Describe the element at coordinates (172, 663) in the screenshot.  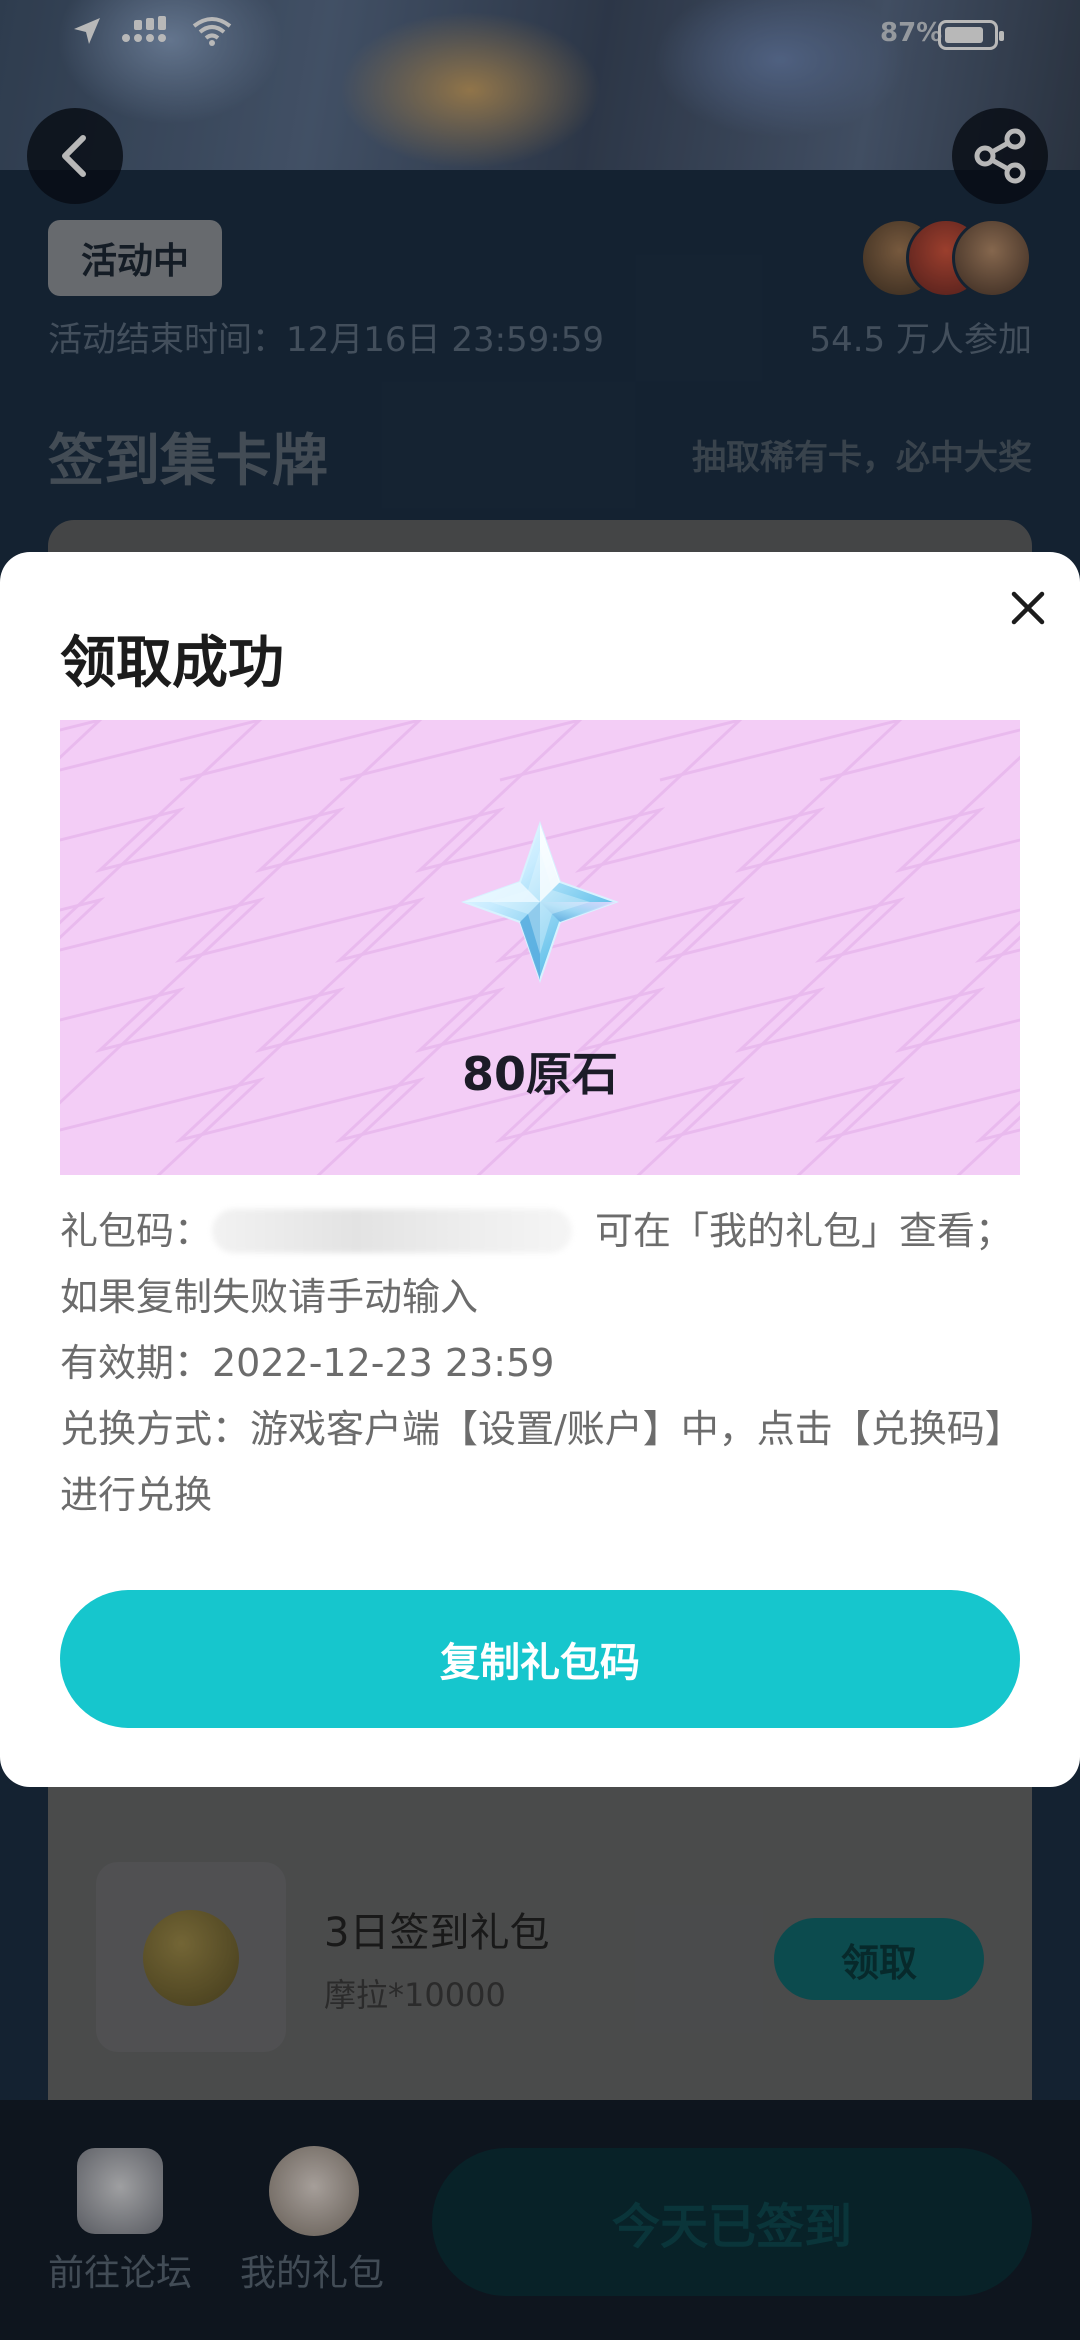
I see `dialog-title: 领取成功` at that location.